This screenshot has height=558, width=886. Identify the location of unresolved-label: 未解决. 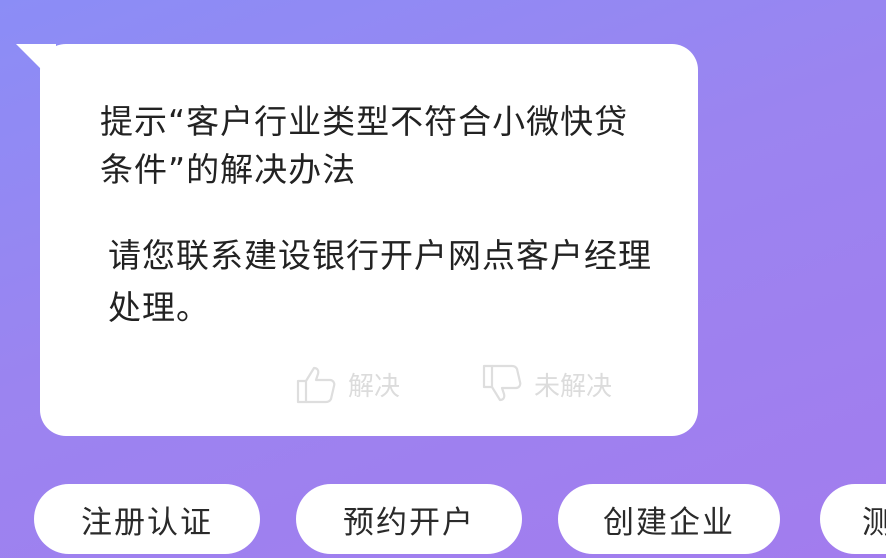
(573, 386).